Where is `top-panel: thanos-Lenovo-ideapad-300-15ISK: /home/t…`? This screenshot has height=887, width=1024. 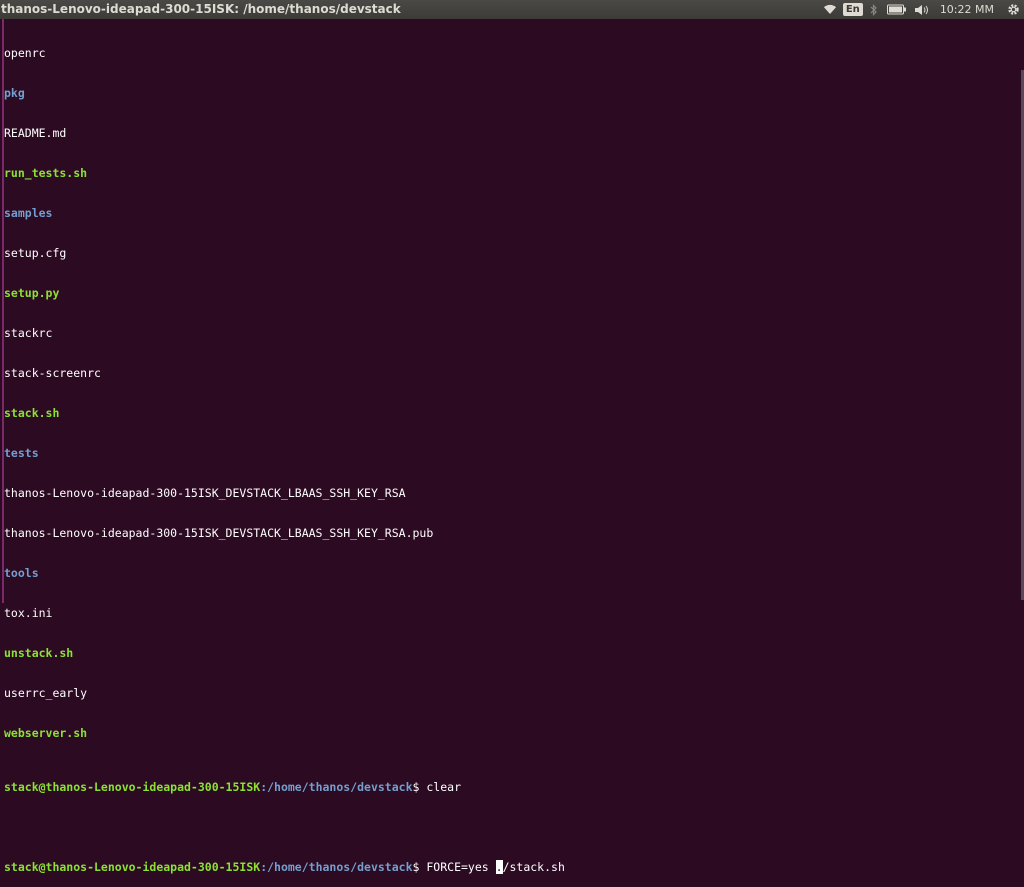 top-panel: thanos-Lenovo-ideapad-300-15ISK: /home/t… is located at coordinates (512, 9).